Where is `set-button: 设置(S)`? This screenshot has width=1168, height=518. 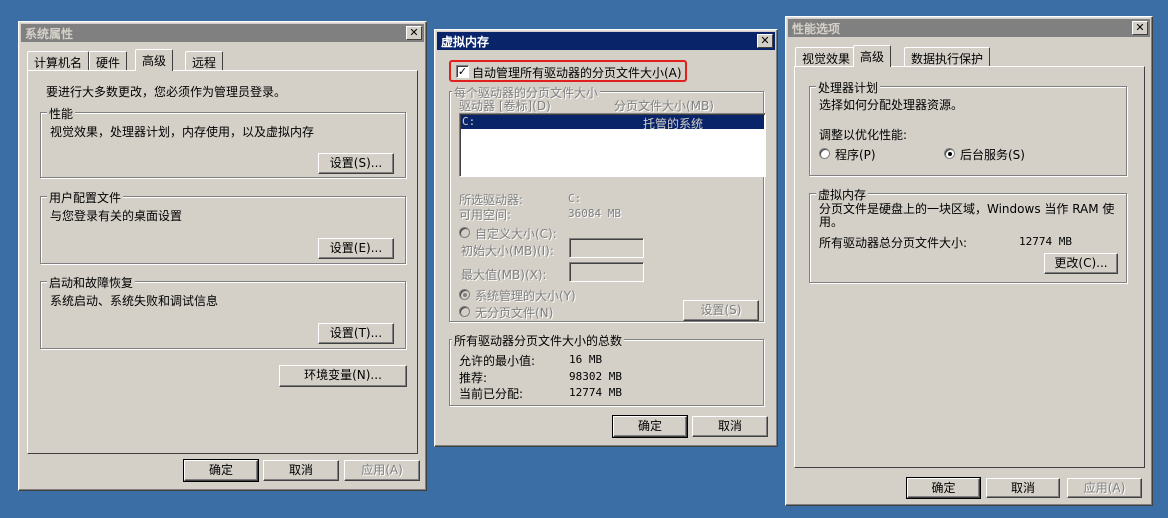 set-button: 设置(S) is located at coordinates (721, 310).